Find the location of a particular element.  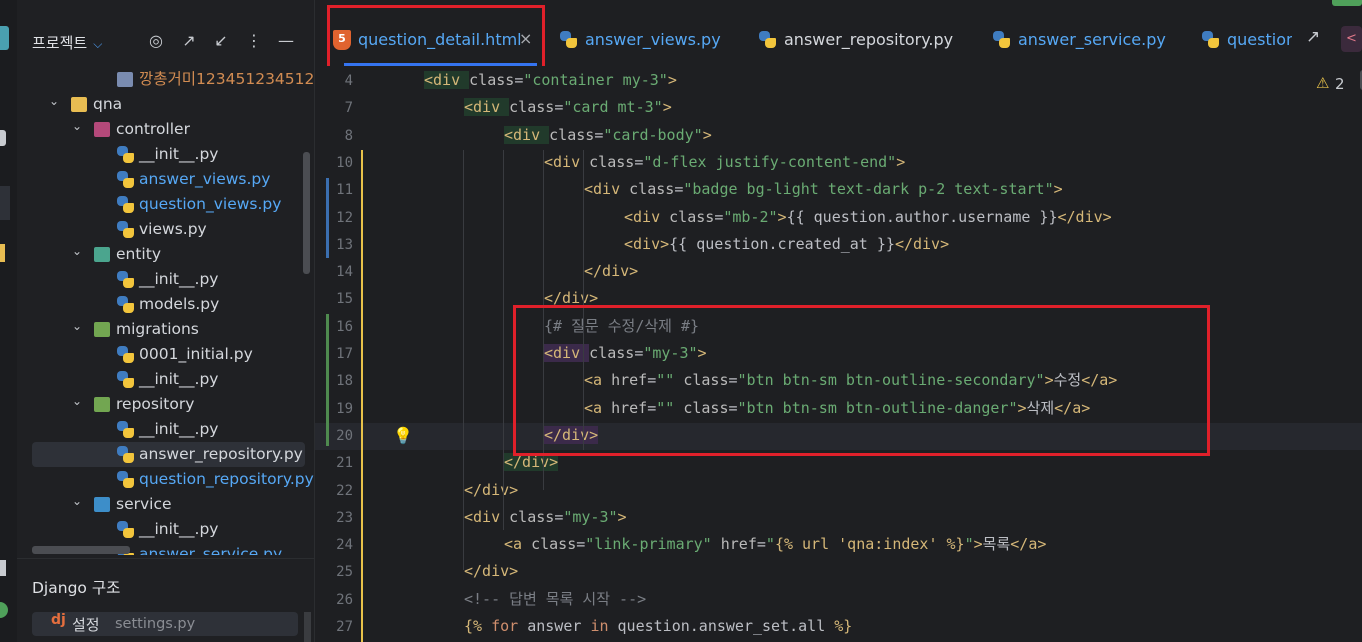

tree-item: ⌄ entity is located at coordinates (161, 254).